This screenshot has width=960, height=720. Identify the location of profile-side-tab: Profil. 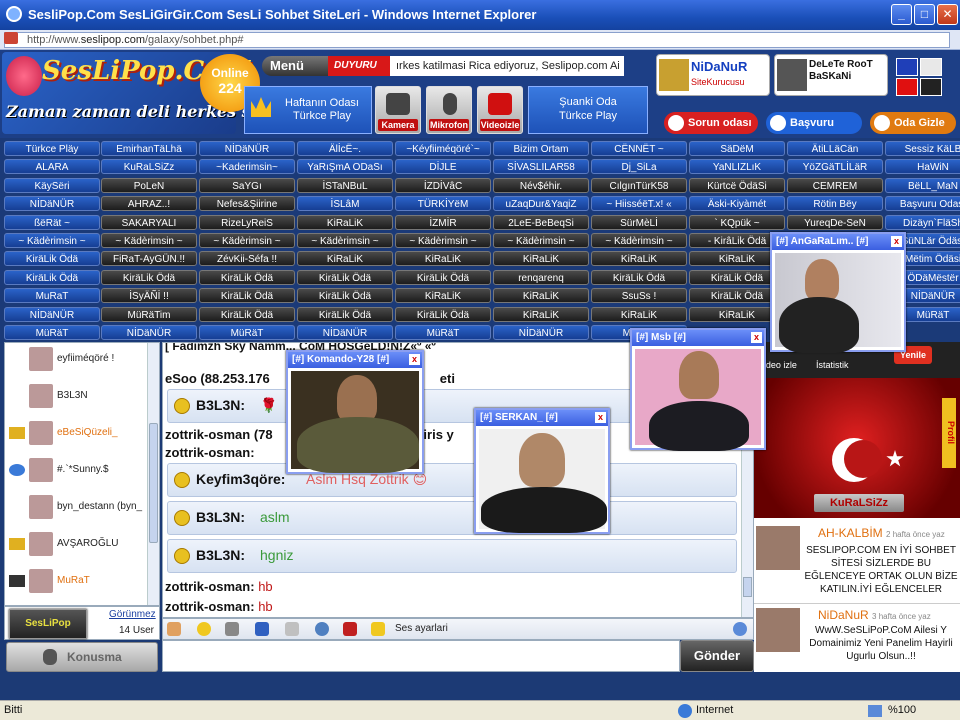
(949, 433).